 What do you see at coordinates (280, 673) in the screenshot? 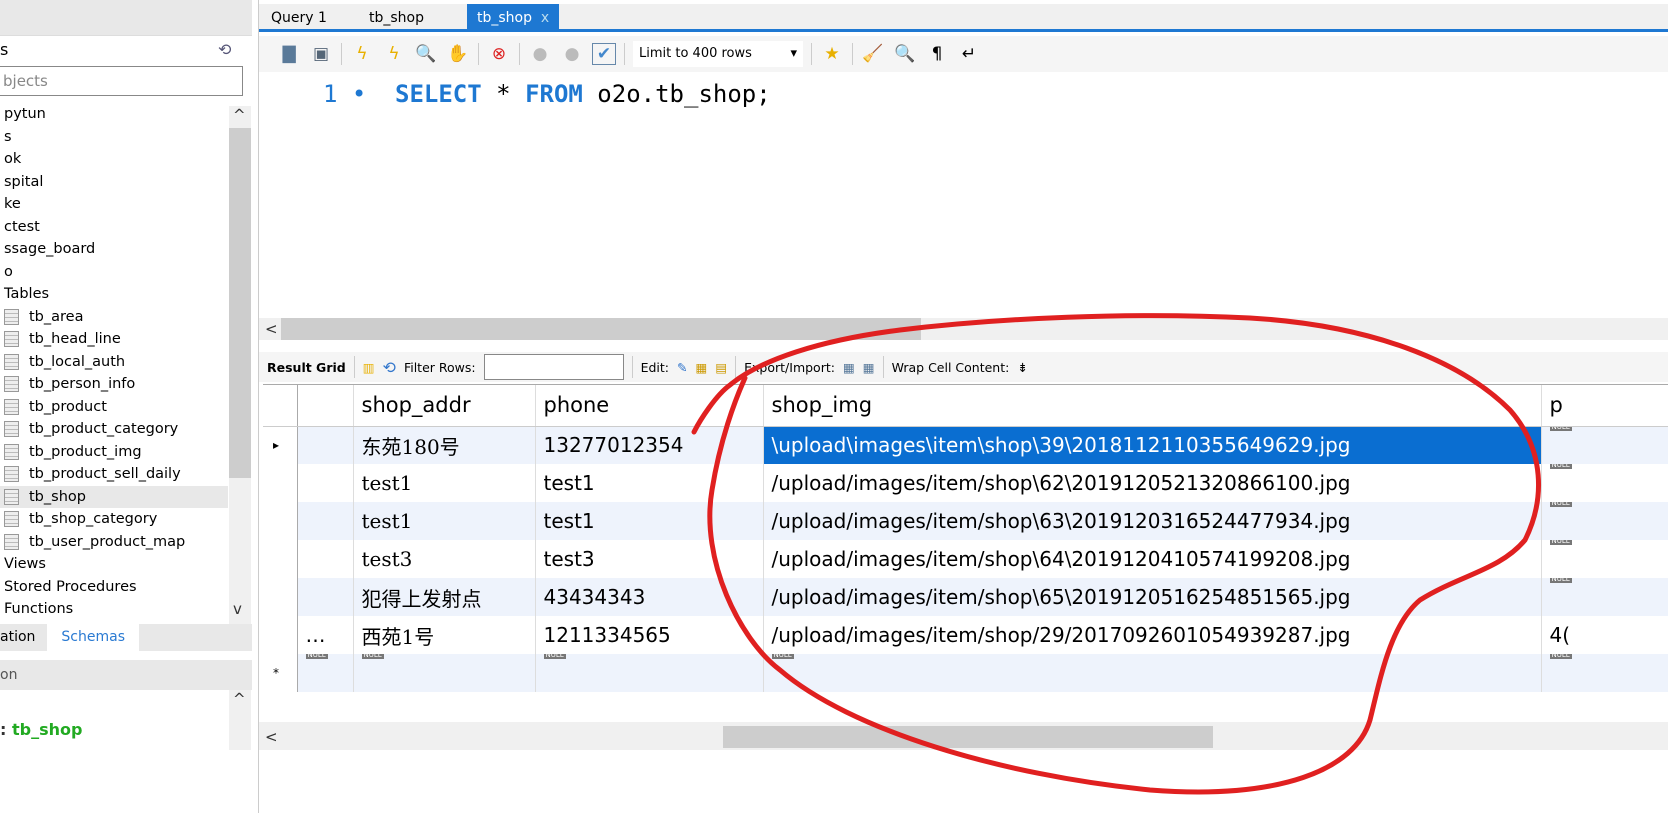
I see `row-header: *` at bounding box center [280, 673].